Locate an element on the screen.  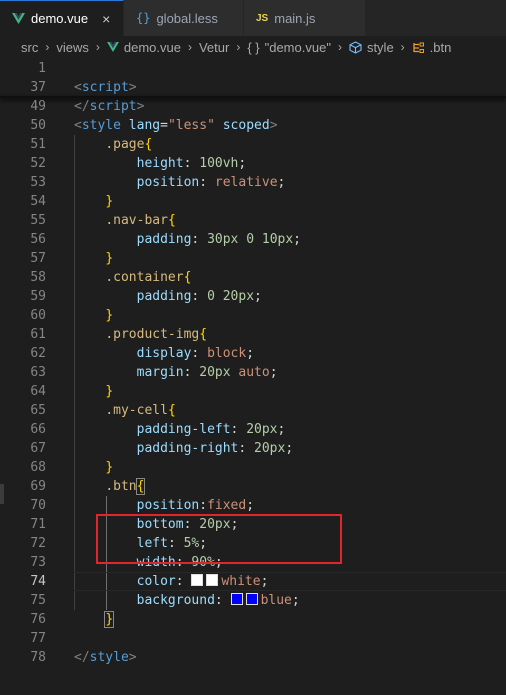
code-line: 61 .product-img{ is located at coordinates (253, 334).